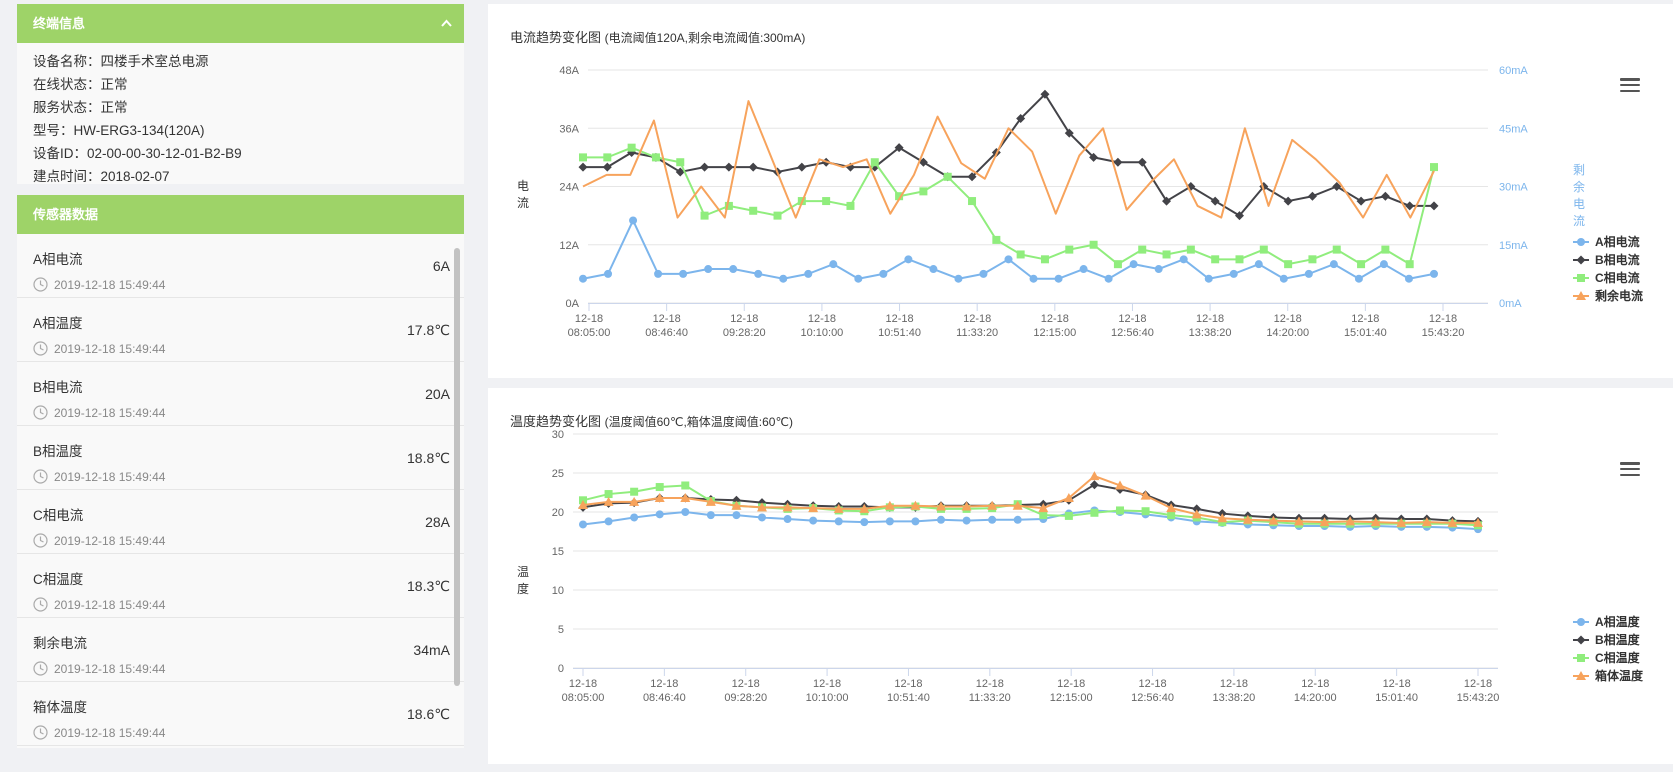  I want to click on legend-item: C相电流, so click(1608, 278).